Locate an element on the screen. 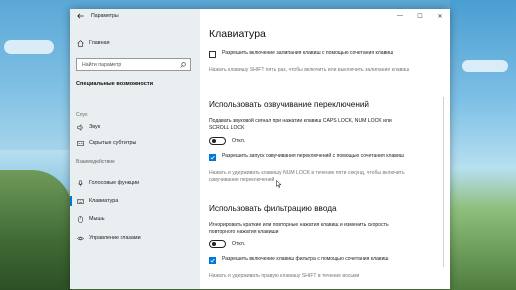 Image resolution: width=516 pixels, height=290 pixels. sidebar-item-keyboard: Клавиатура is located at coordinates (94, 201).